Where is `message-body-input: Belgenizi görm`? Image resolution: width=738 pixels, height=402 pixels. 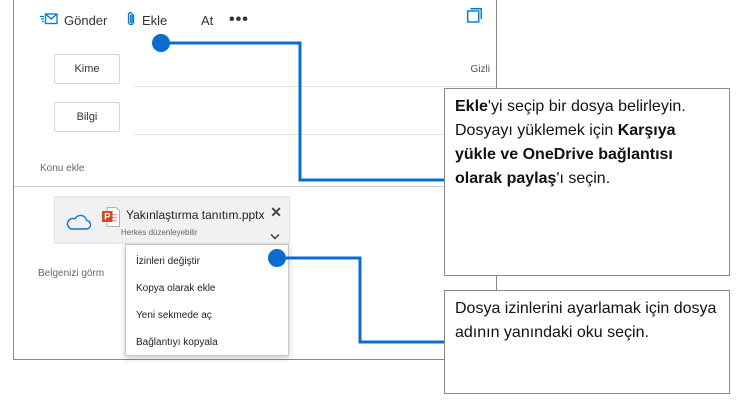
message-body-input: Belgenizi görm is located at coordinates (71, 273).